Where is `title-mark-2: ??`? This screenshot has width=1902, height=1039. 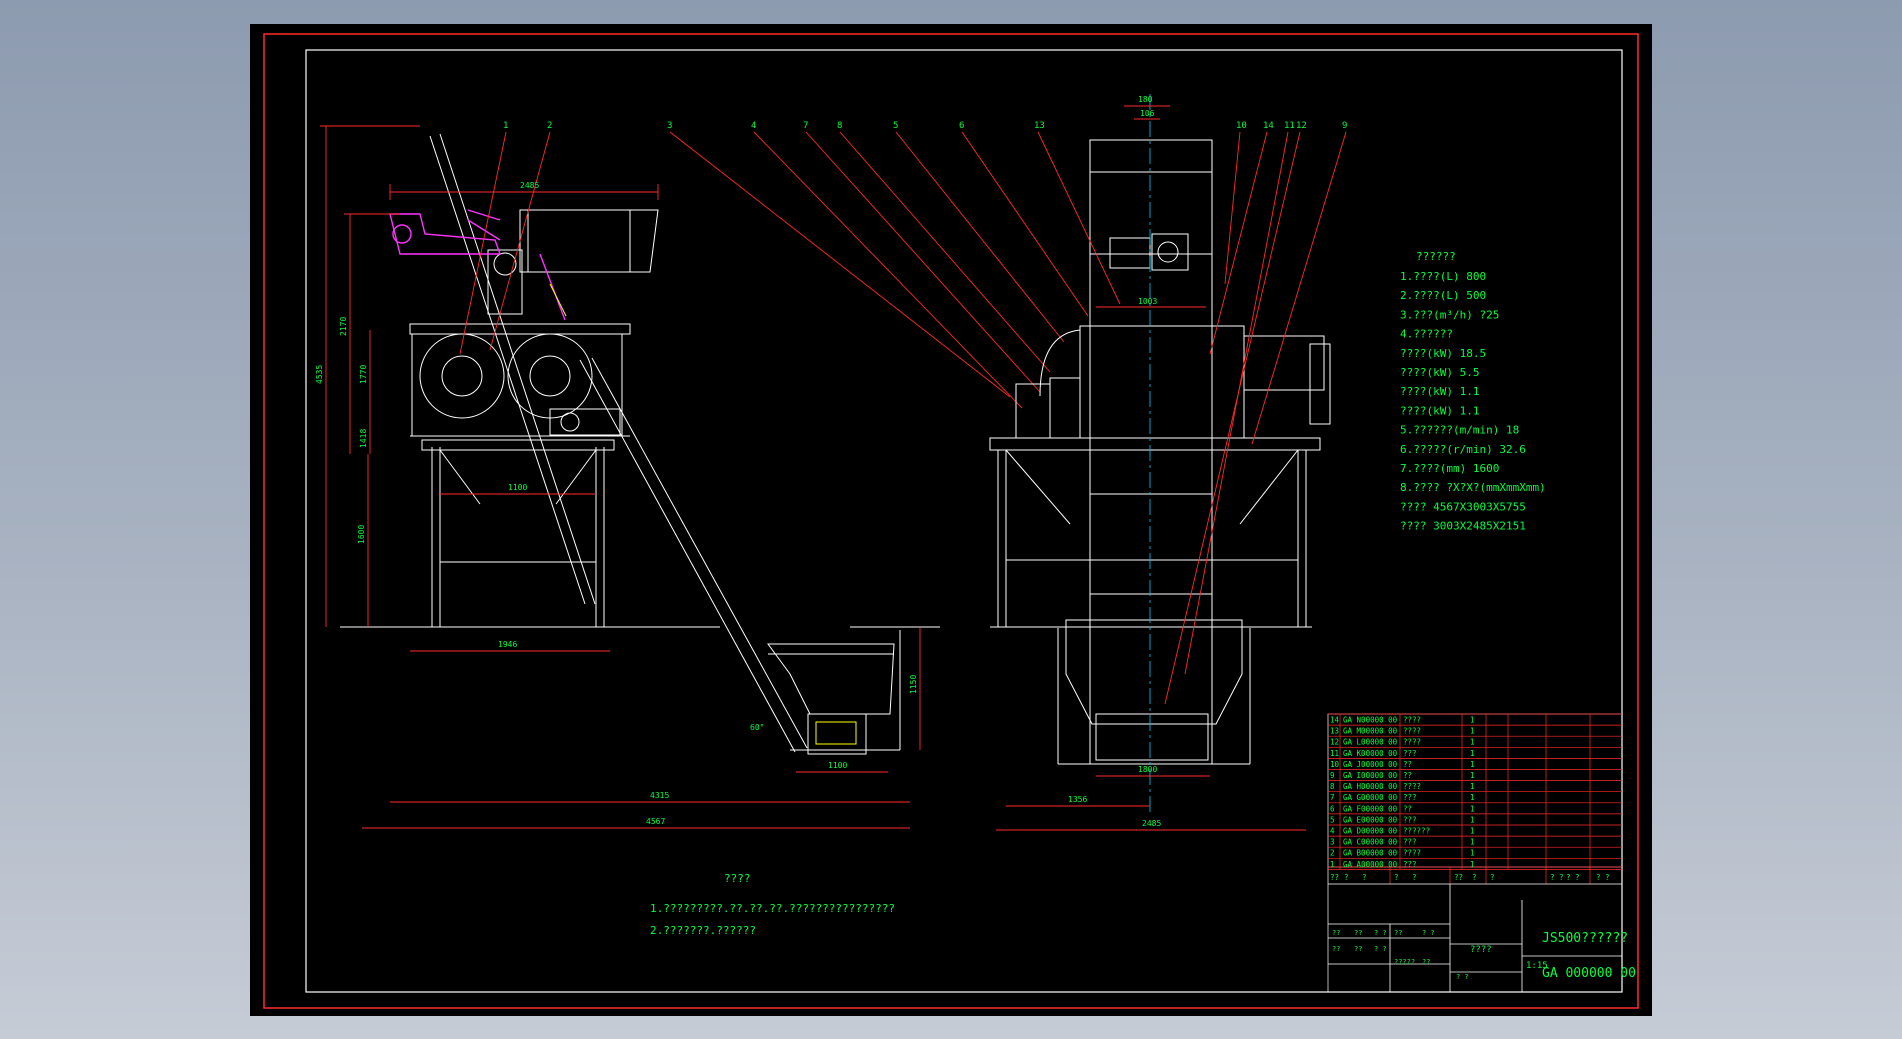
title-mark-2: ?? is located at coordinates (1358, 933).